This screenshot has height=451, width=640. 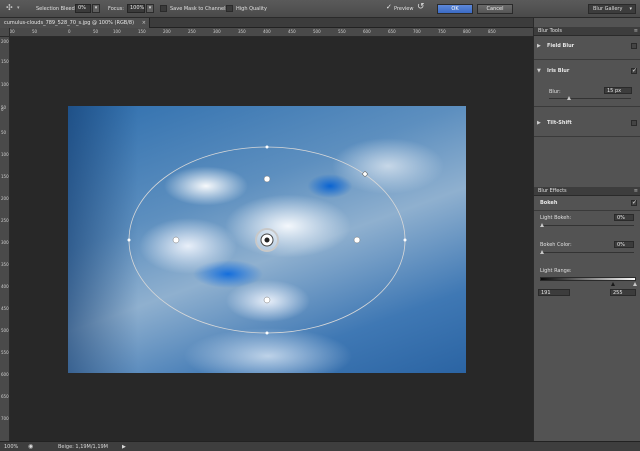 I want to click on focus-dropdown: ▾, so click(x=150, y=8).